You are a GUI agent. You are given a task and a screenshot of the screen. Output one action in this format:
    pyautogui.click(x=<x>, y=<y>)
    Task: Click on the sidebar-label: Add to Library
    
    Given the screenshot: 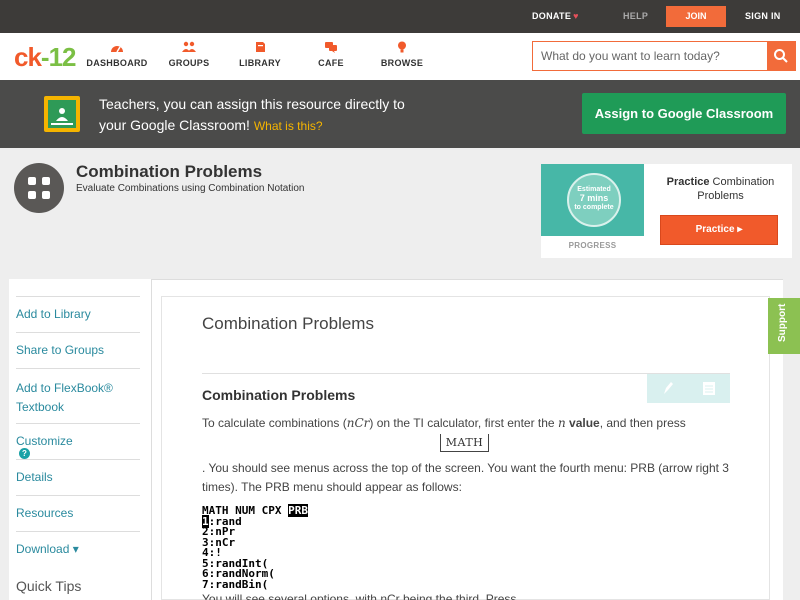 What is the action you would take?
    pyautogui.click(x=53, y=314)
    